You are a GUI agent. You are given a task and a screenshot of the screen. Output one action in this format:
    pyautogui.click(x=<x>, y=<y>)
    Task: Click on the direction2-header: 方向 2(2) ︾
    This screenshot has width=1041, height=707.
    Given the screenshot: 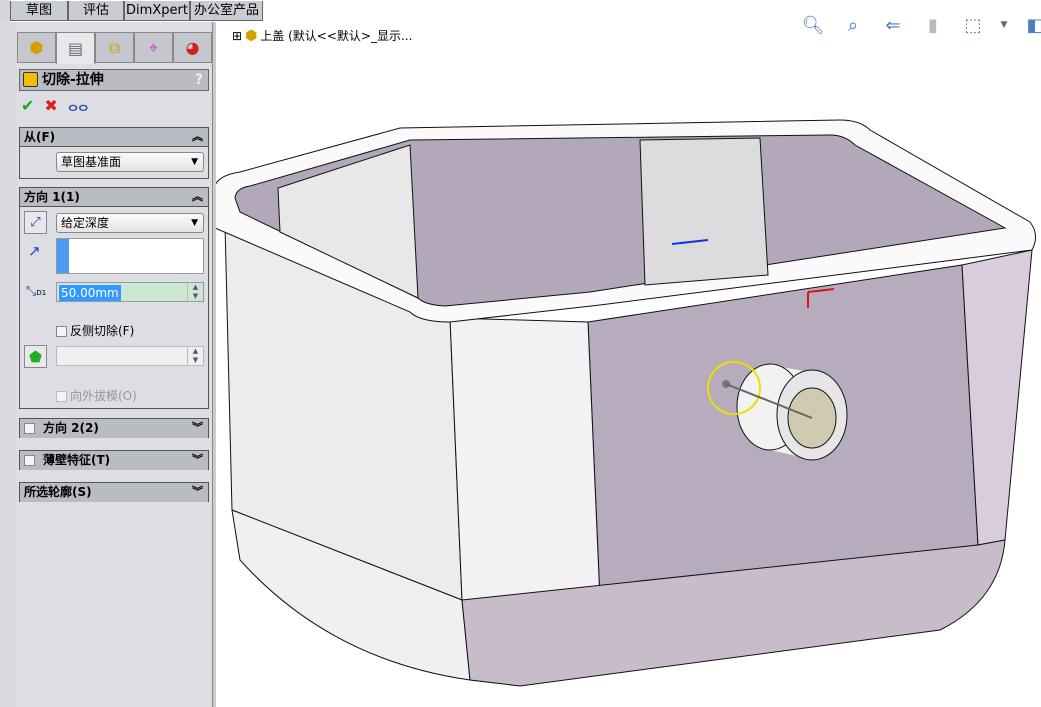 What is the action you would take?
    pyautogui.click(x=114, y=428)
    